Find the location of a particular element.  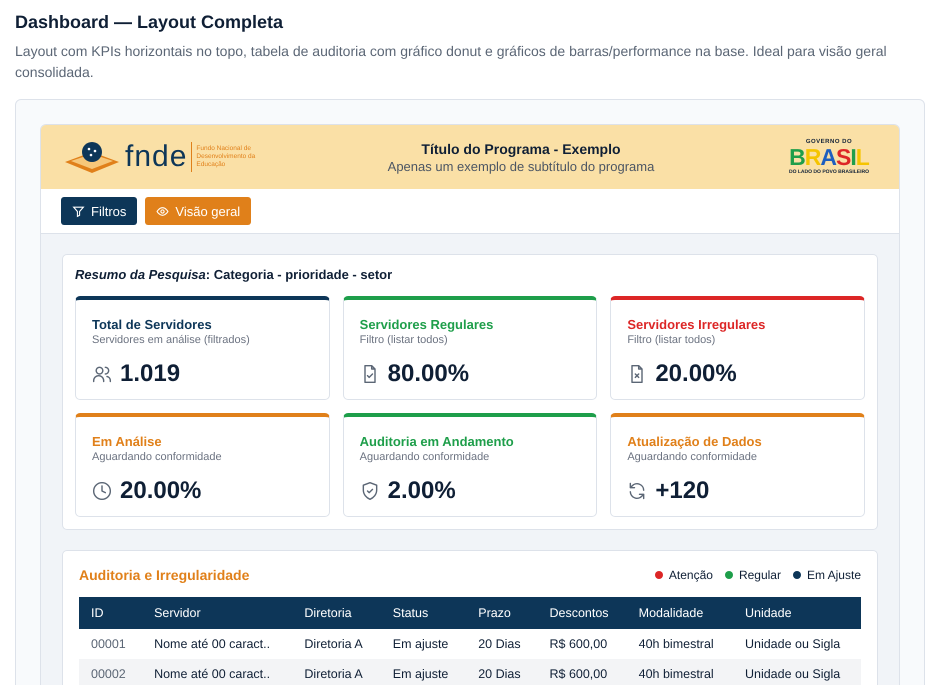

column-header: Status is located at coordinates (423, 613).